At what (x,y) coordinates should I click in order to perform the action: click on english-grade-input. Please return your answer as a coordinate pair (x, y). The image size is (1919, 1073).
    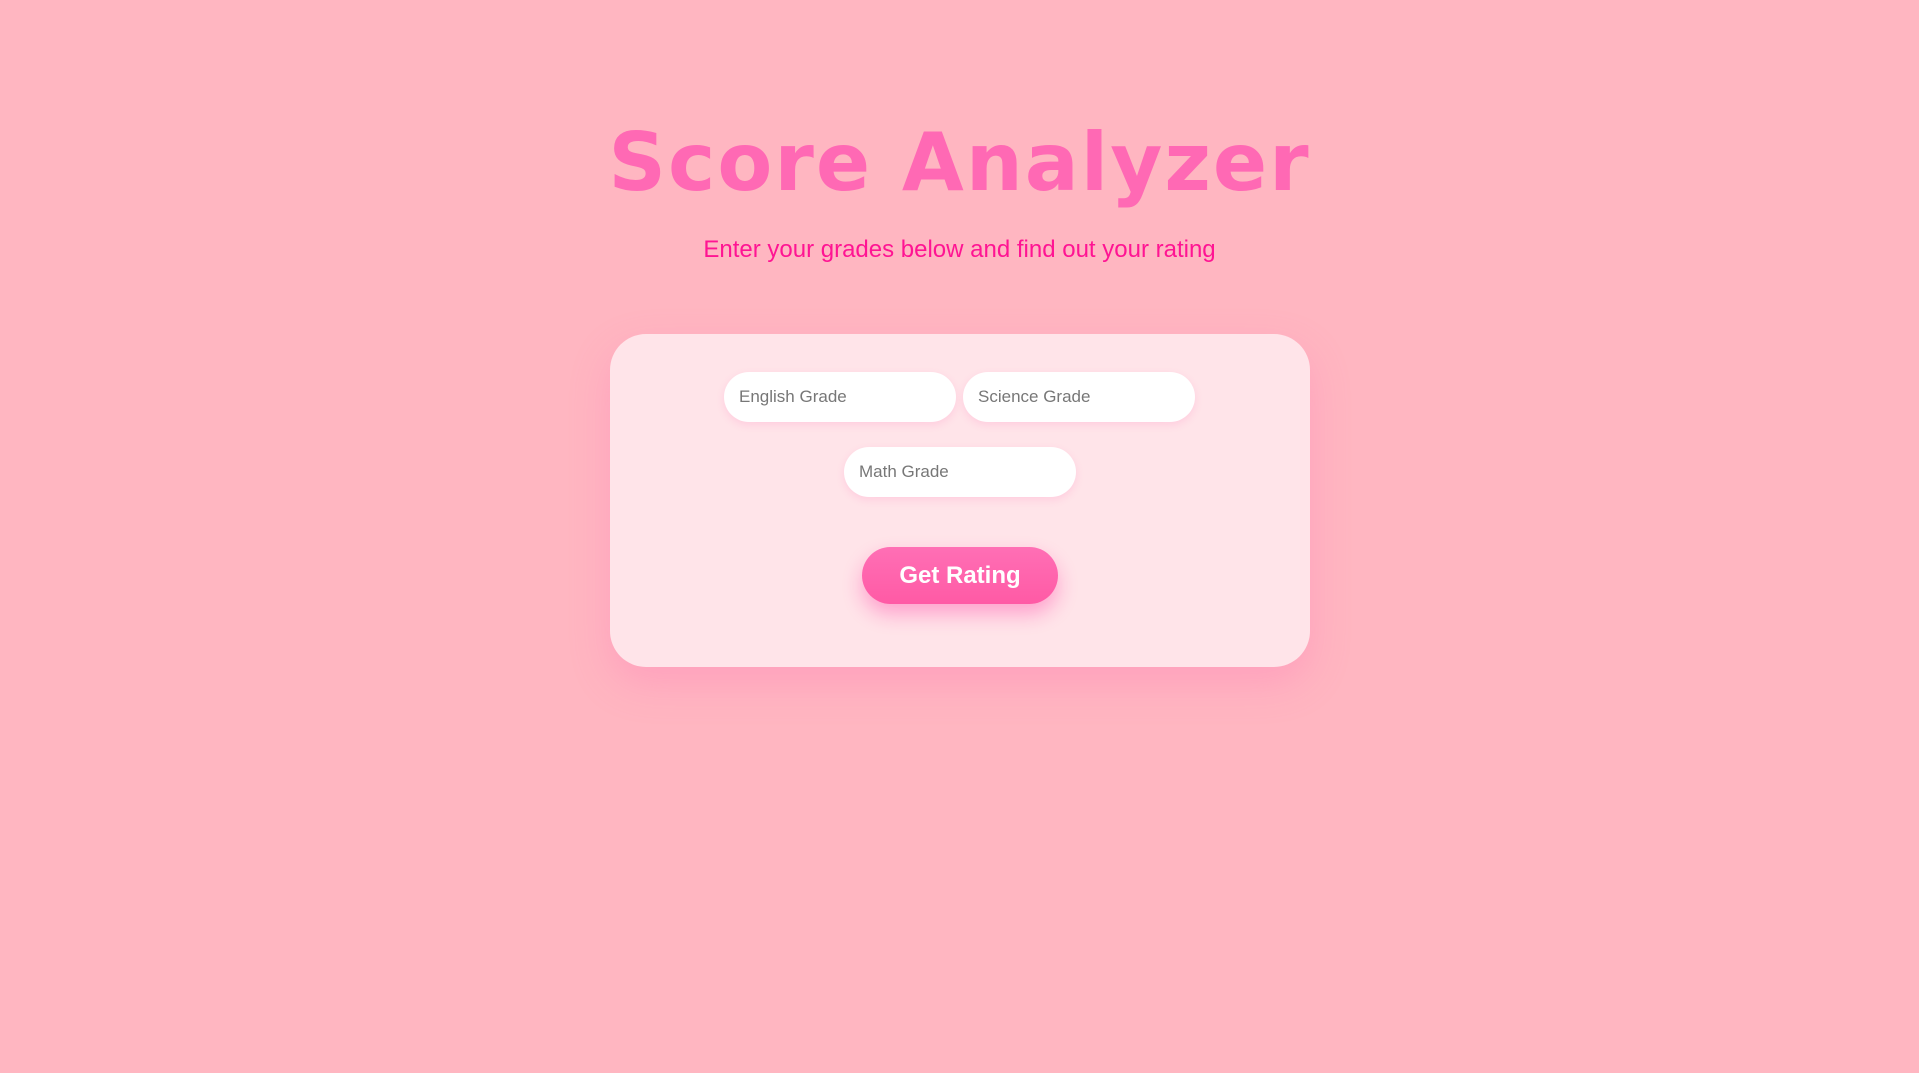
    Looking at the image, I should click on (840, 397).